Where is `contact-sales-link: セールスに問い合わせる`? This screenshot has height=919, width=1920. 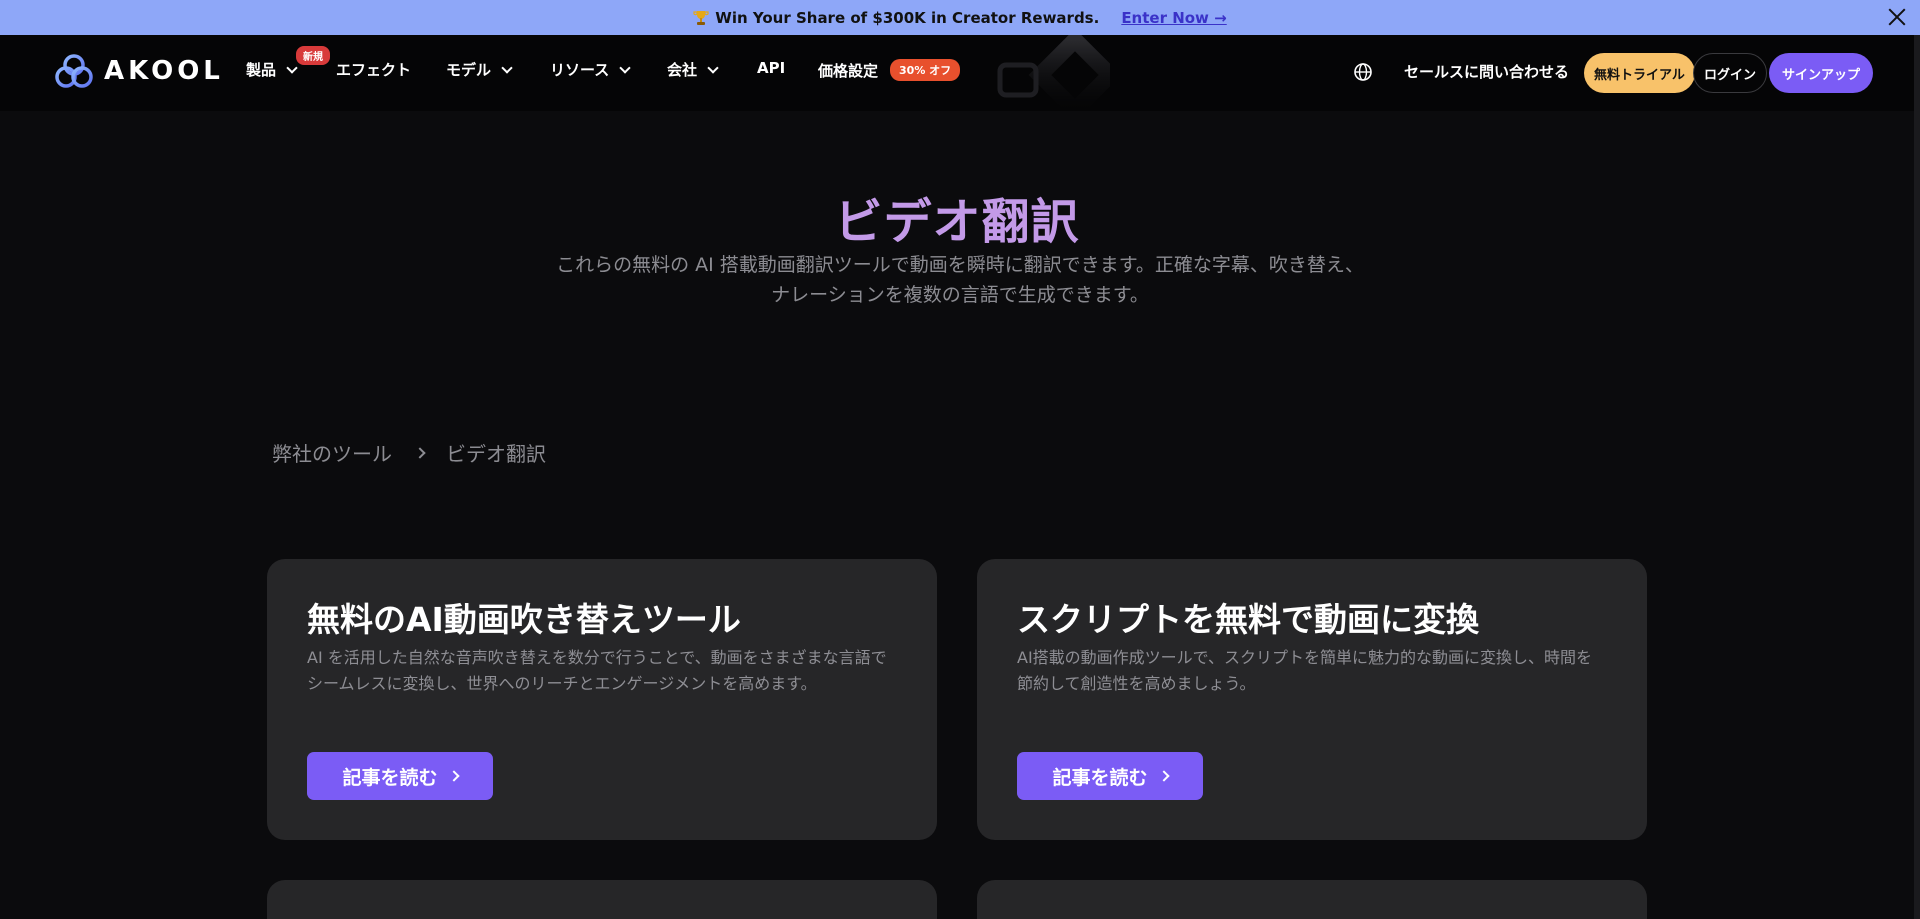
contact-sales-link: セールスに問い合わせる is located at coordinates (1486, 71).